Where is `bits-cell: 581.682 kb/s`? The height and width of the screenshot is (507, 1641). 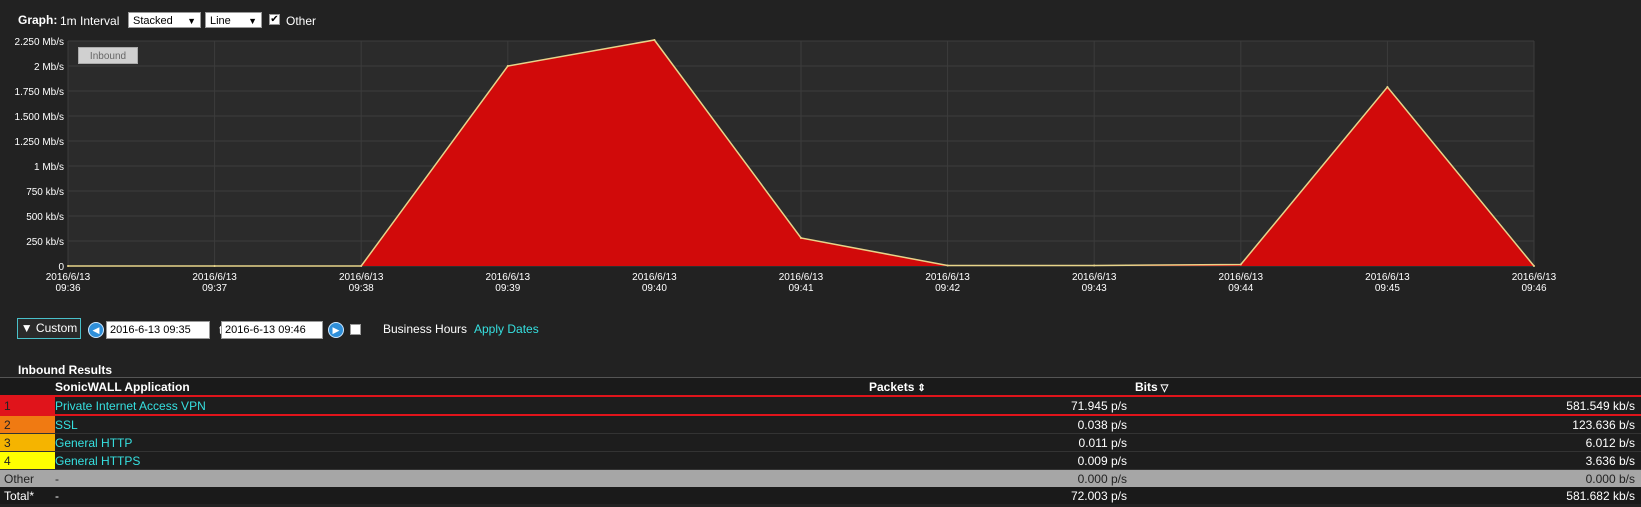
bits-cell: 581.682 kb/s is located at coordinates (1388, 495).